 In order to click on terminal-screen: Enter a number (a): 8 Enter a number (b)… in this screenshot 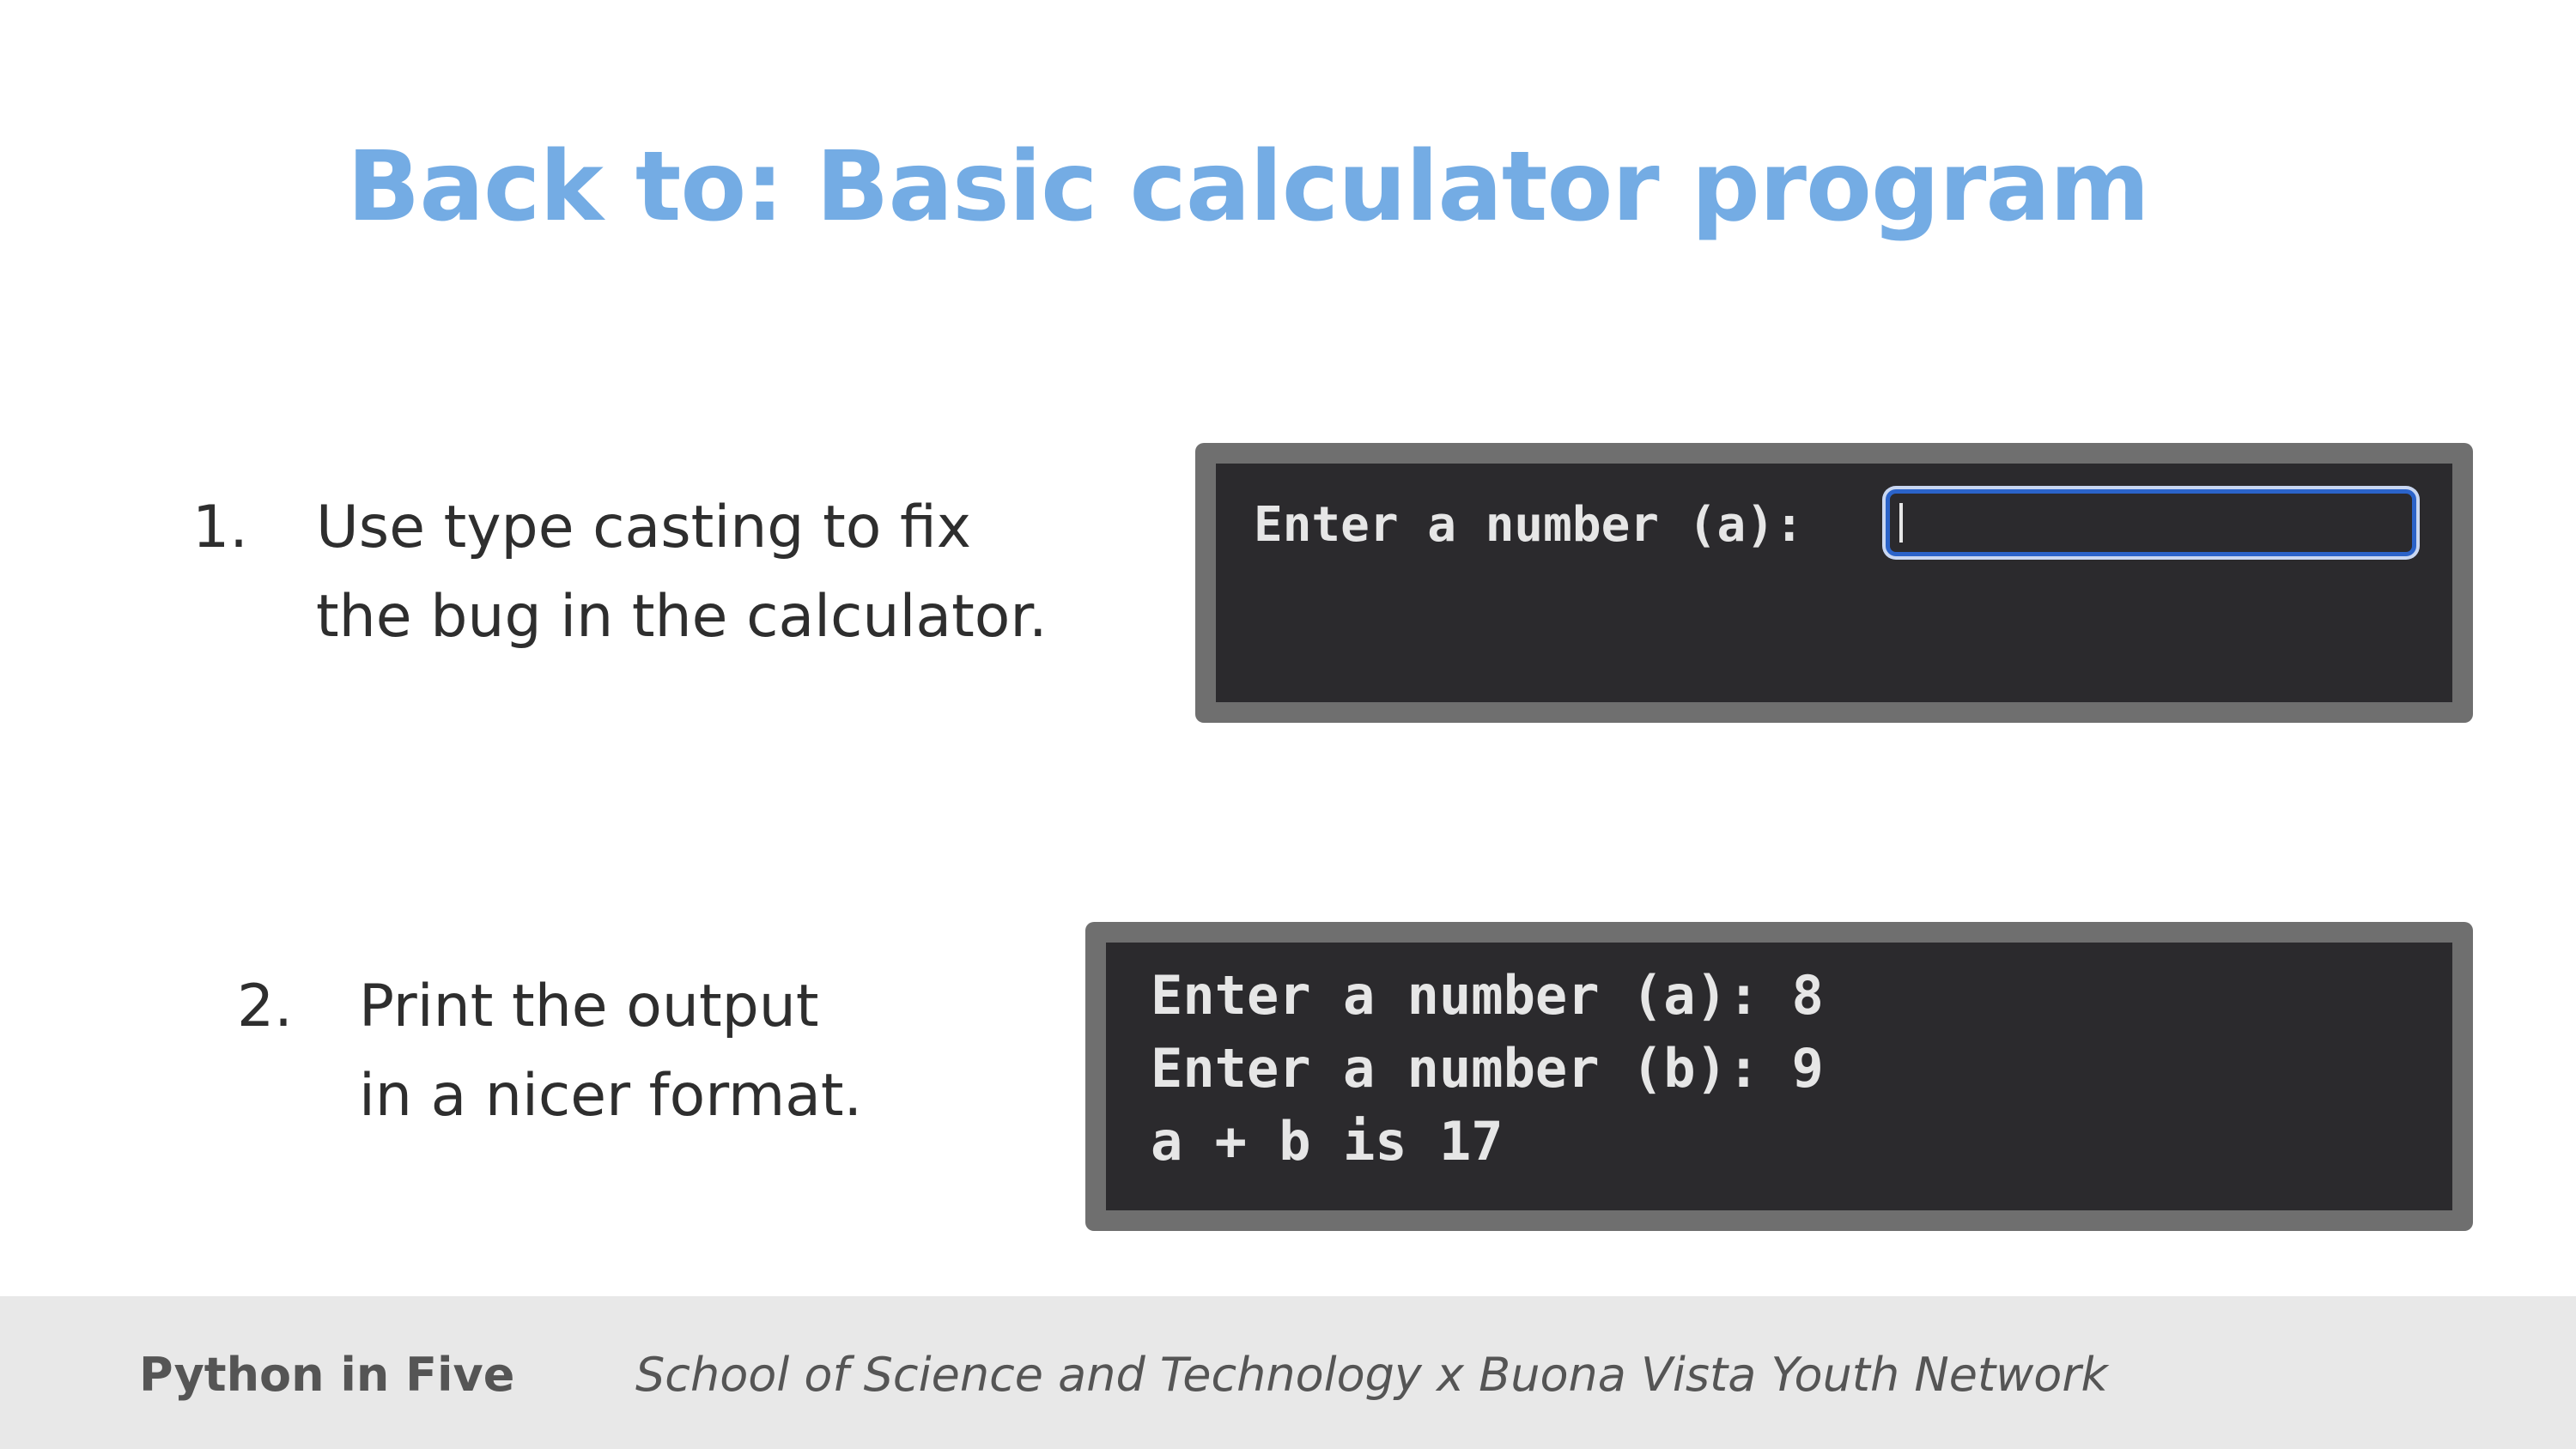, I will do `click(1779, 1076)`.